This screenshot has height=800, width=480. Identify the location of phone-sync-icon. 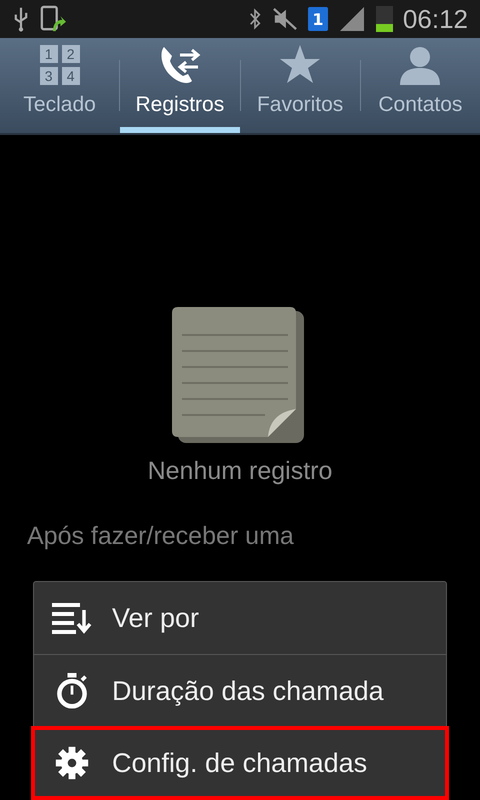
(53, 19).